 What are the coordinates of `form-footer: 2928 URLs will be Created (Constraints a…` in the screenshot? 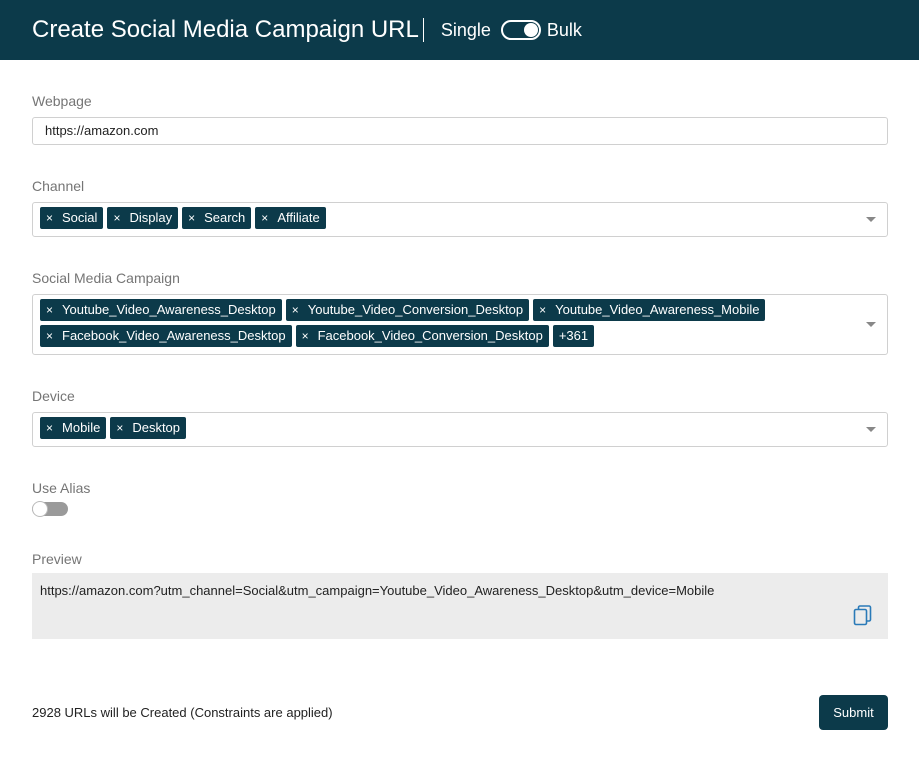 It's located at (460, 712).